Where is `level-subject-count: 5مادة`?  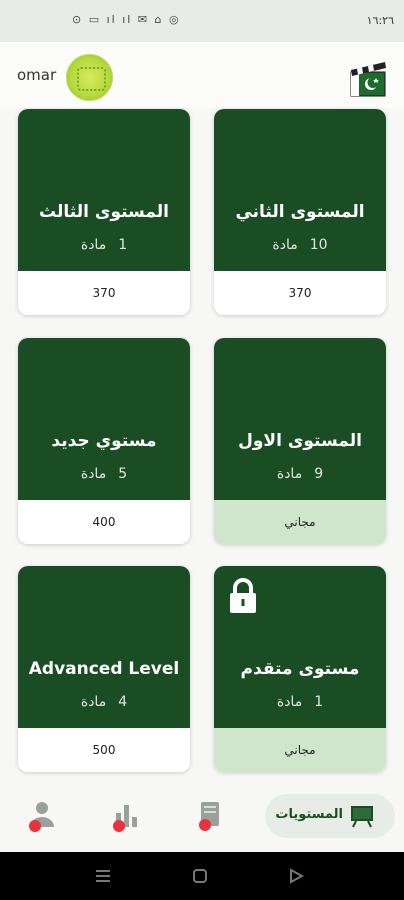
level-subject-count: 5مادة is located at coordinates (104, 474).